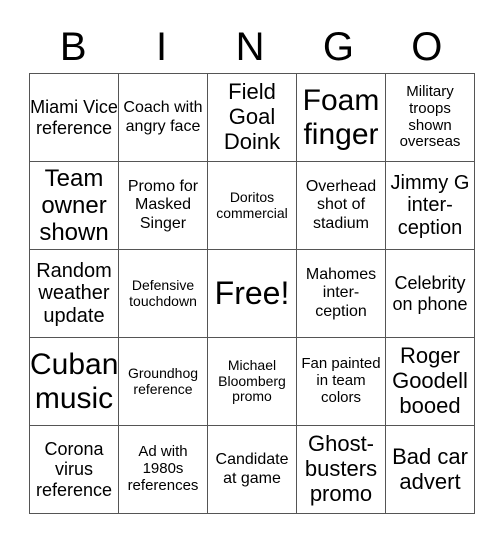  I want to click on bingo-cell: Ad with 1980s references, so click(163, 469).